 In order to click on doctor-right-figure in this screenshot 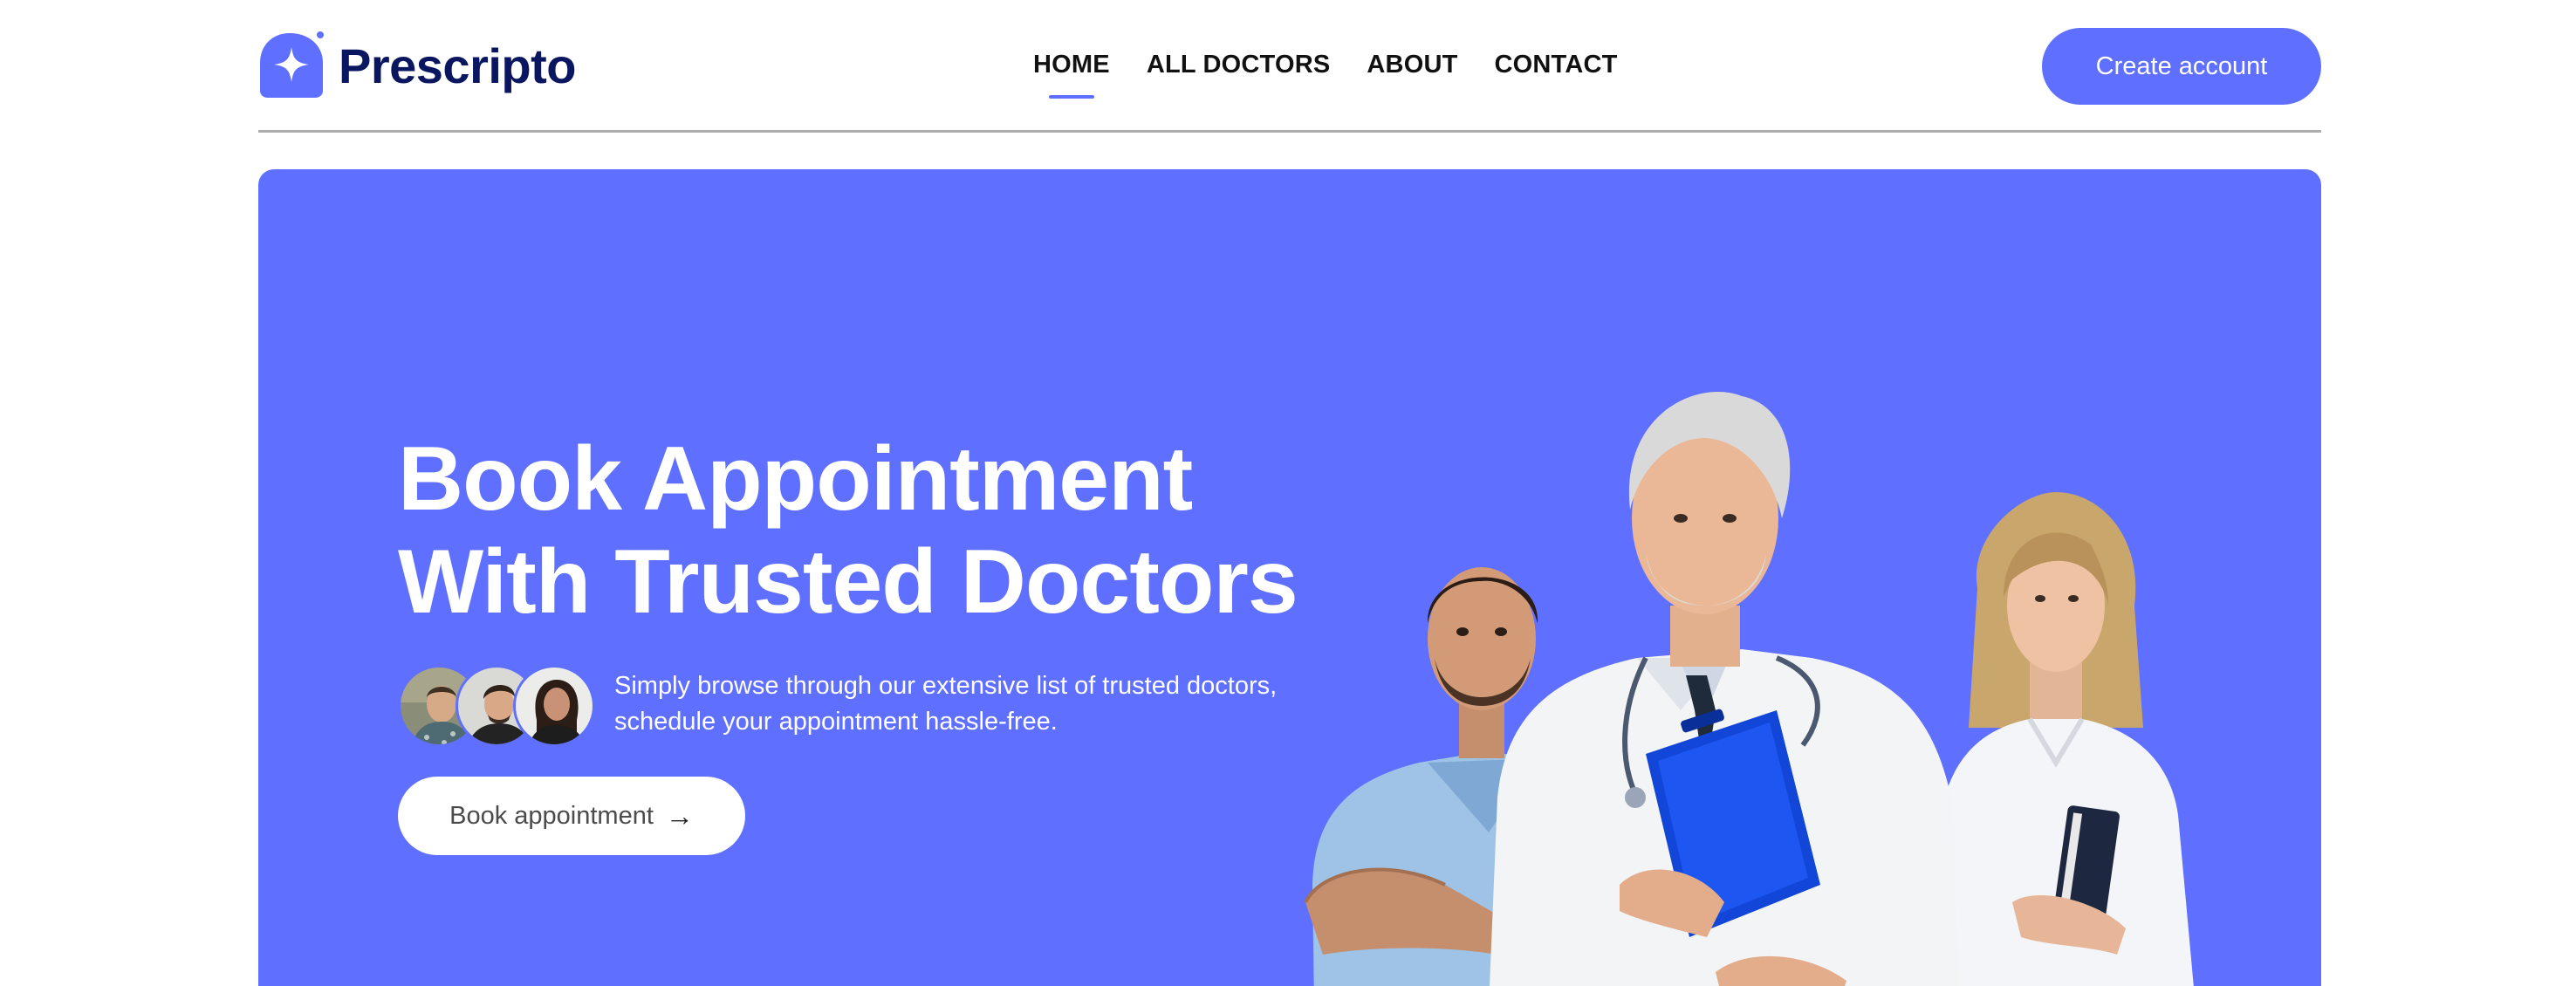, I will do `click(2064, 739)`.